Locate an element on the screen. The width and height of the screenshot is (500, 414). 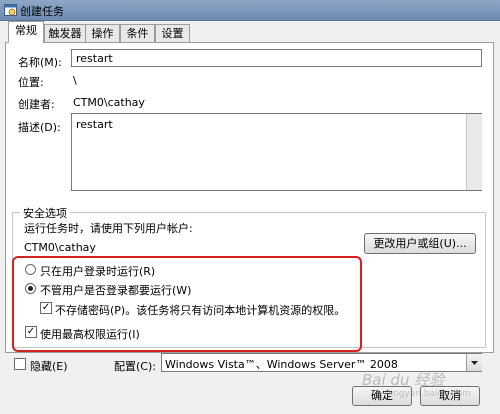
name-label: 名称(M): is located at coordinates (40, 62).